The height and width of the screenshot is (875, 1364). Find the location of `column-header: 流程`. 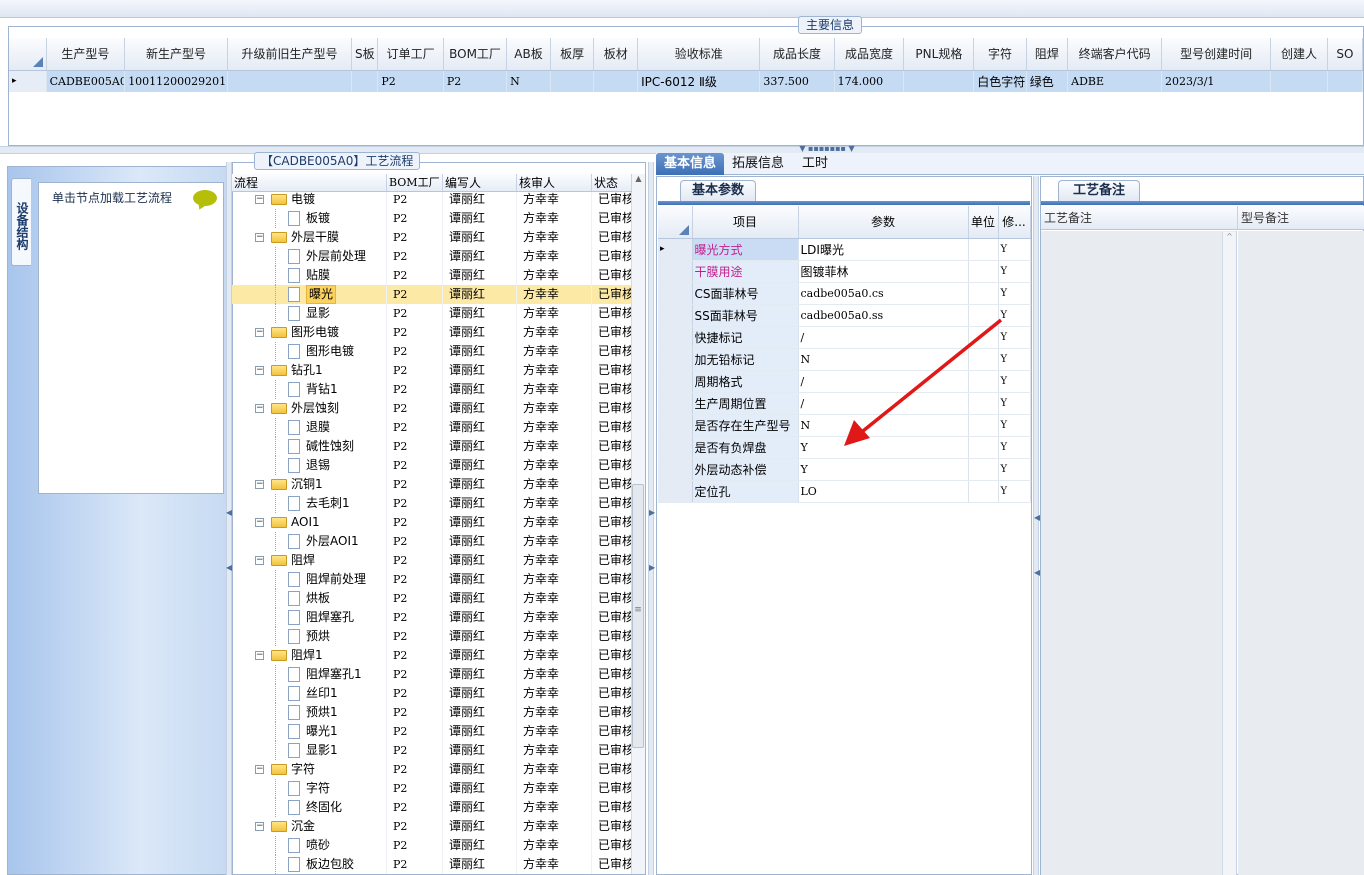

column-header: 流程 is located at coordinates (309, 182).